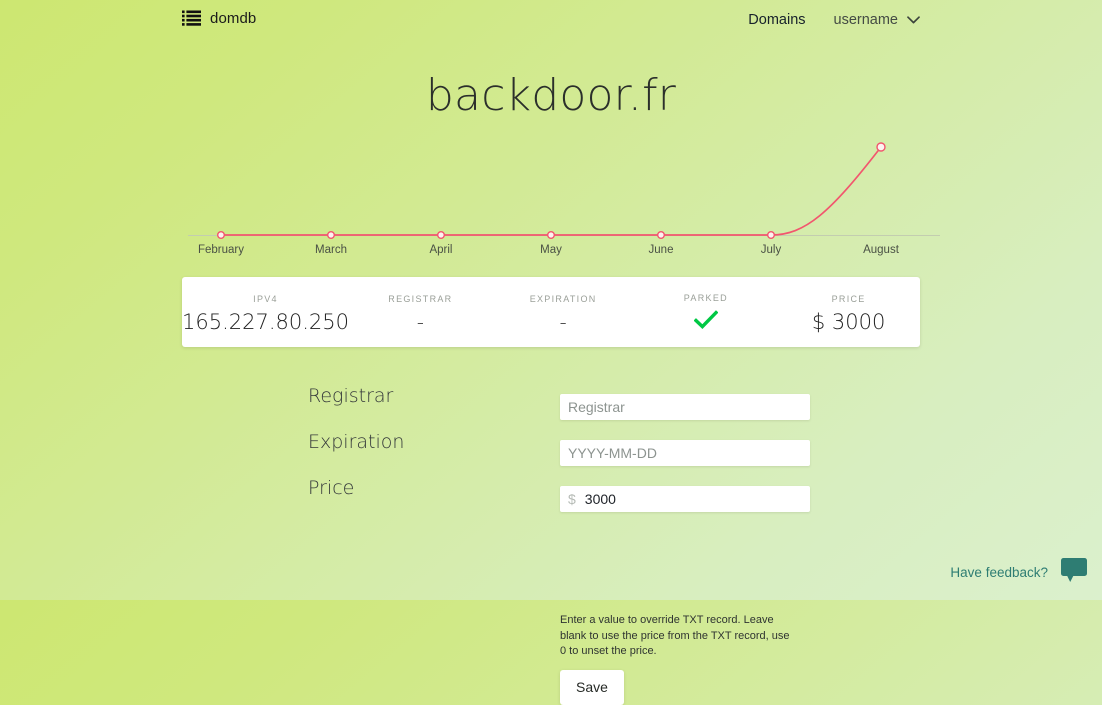 The width and height of the screenshot is (1102, 705). Describe the element at coordinates (693, 499) in the screenshot. I see `price-input` at that location.